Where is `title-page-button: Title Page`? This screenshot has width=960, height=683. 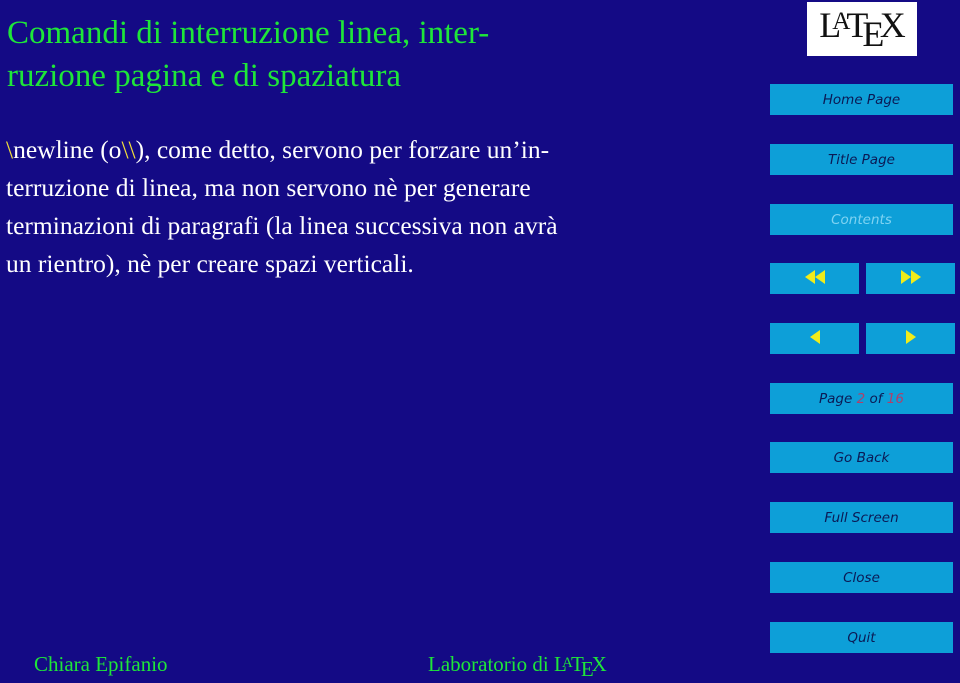
title-page-button: Title Page is located at coordinates (861, 159).